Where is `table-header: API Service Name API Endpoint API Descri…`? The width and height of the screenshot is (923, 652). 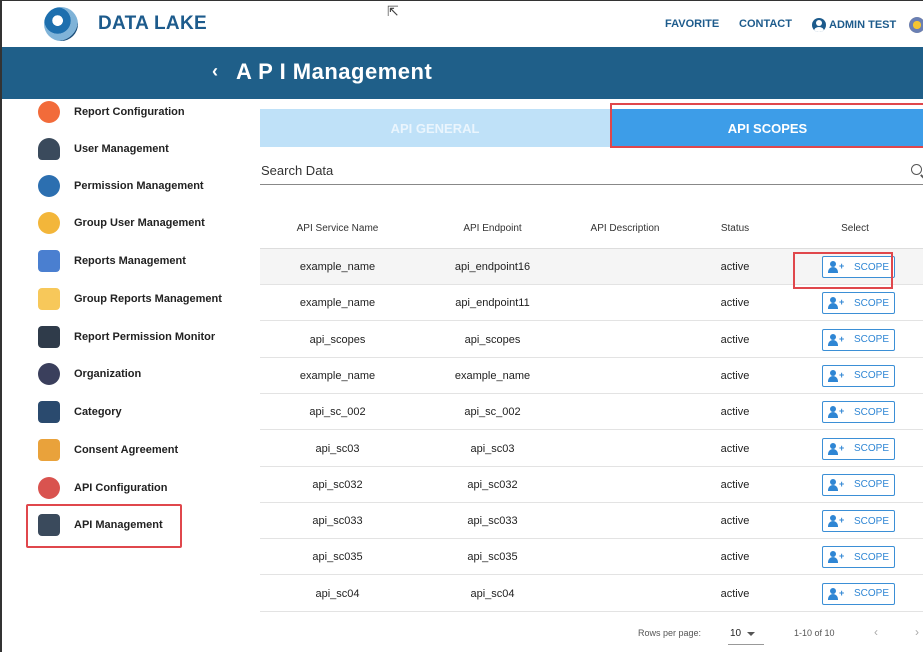
table-header: API Service Name API Endpoint API Descri… is located at coordinates (591, 230).